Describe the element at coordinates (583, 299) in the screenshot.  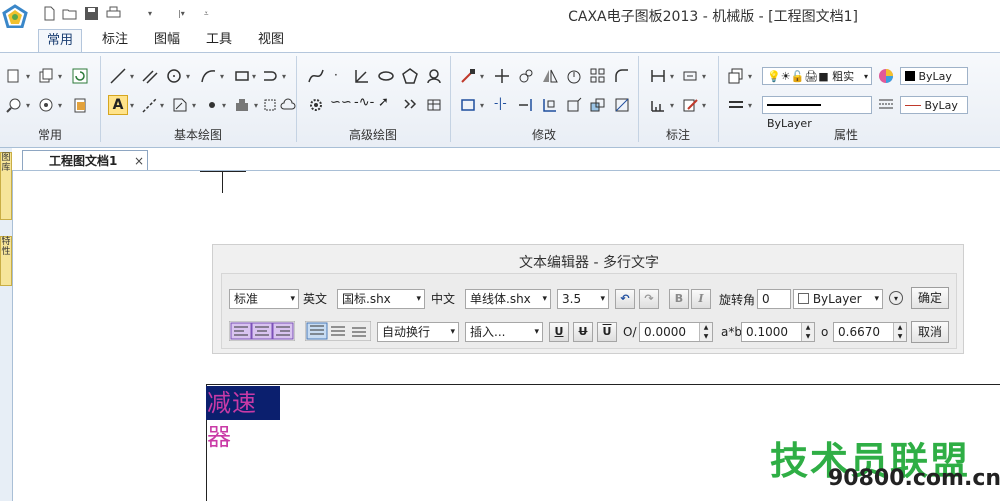
I see `text-height-select: 3.5 ▾` at that location.